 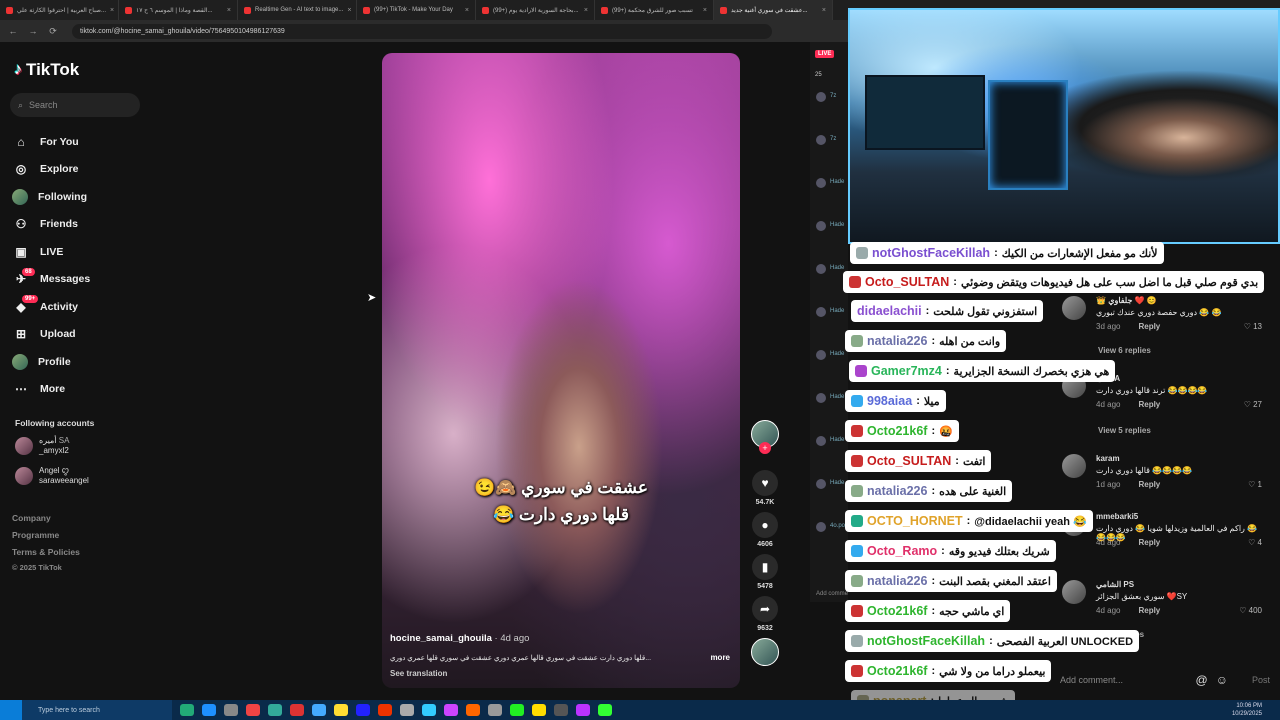 What do you see at coordinates (765, 609) in the screenshot?
I see `share-icon: ➦` at bounding box center [765, 609].